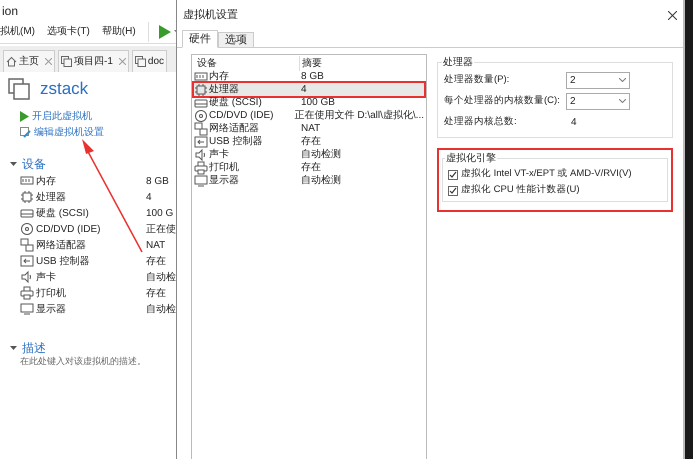 This screenshot has width=693, height=459. I want to click on device-name: 网络适配器, so click(234, 129).